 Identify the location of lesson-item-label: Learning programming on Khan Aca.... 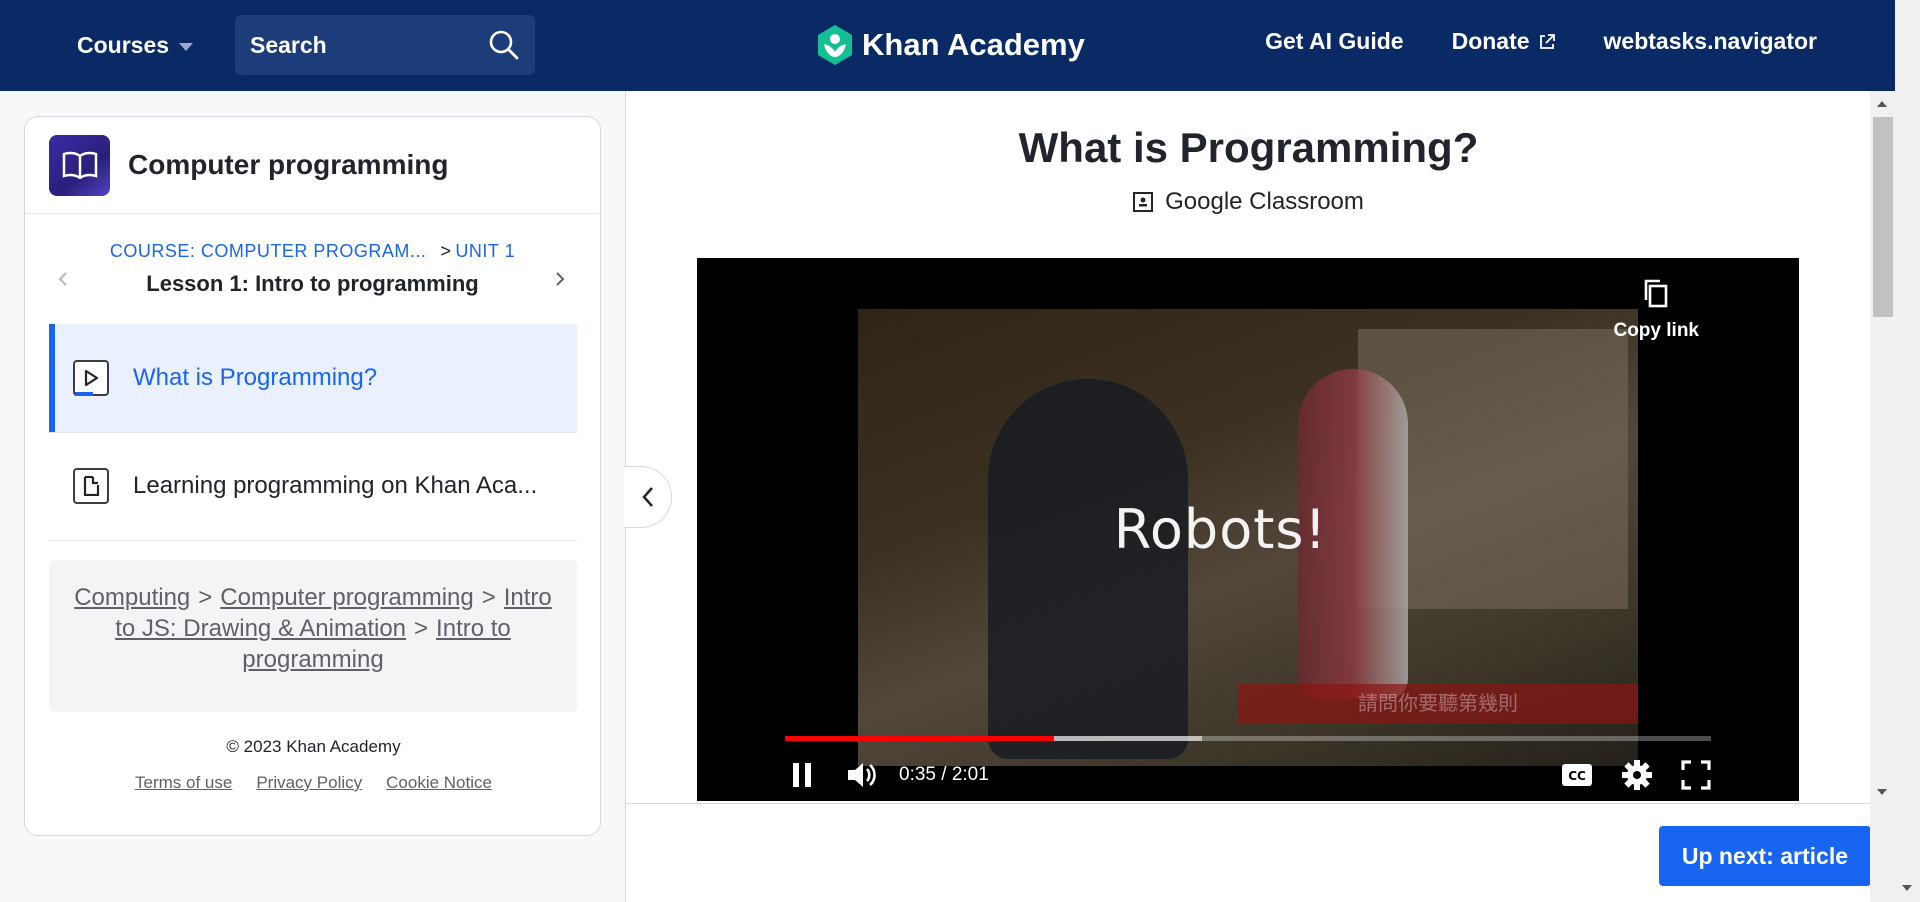
(335, 485).